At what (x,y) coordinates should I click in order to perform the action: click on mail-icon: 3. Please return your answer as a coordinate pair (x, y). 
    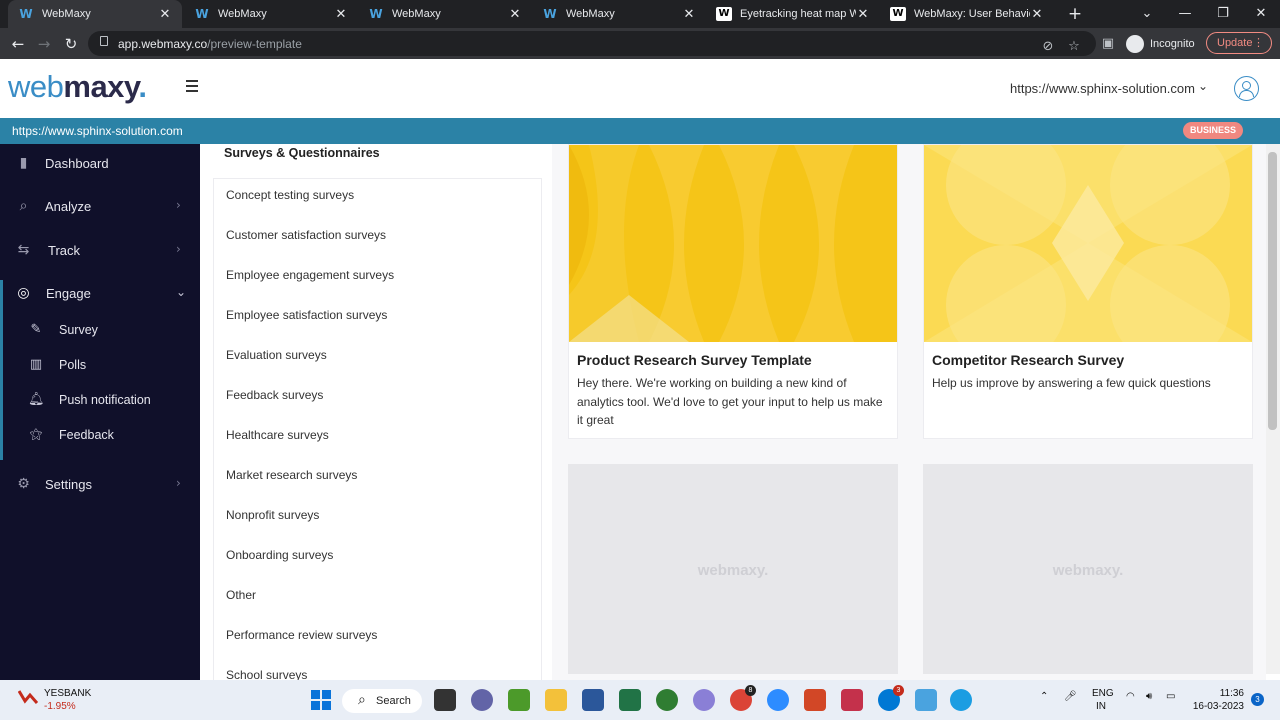
    Looking at the image, I should click on (891, 698).